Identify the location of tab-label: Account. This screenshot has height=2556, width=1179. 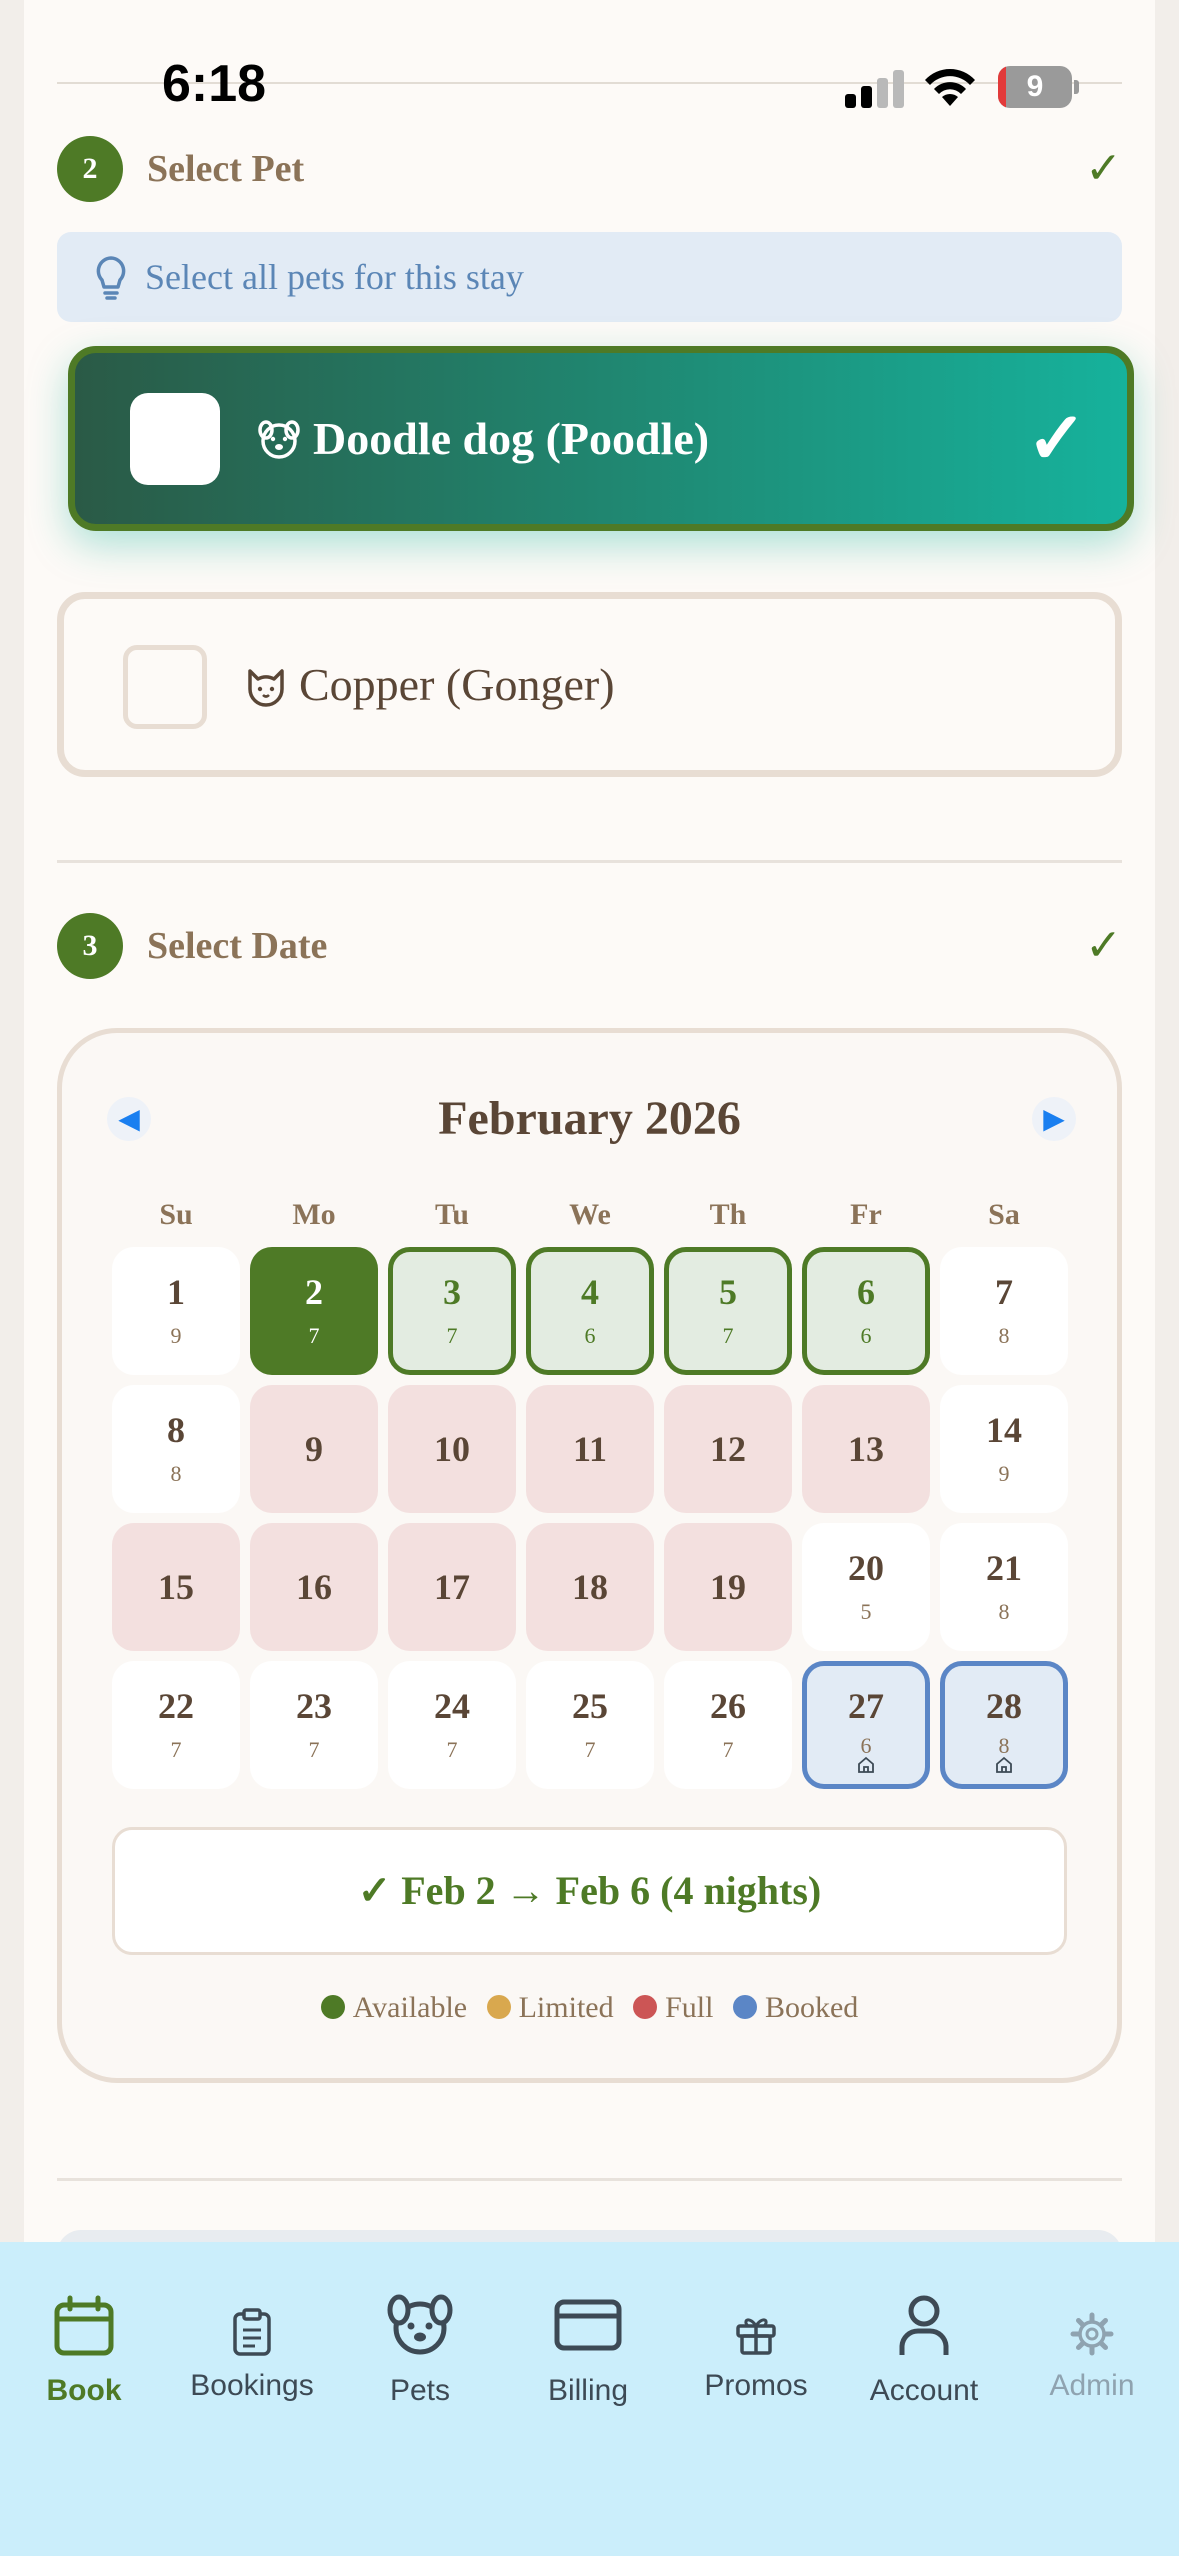
(924, 2390).